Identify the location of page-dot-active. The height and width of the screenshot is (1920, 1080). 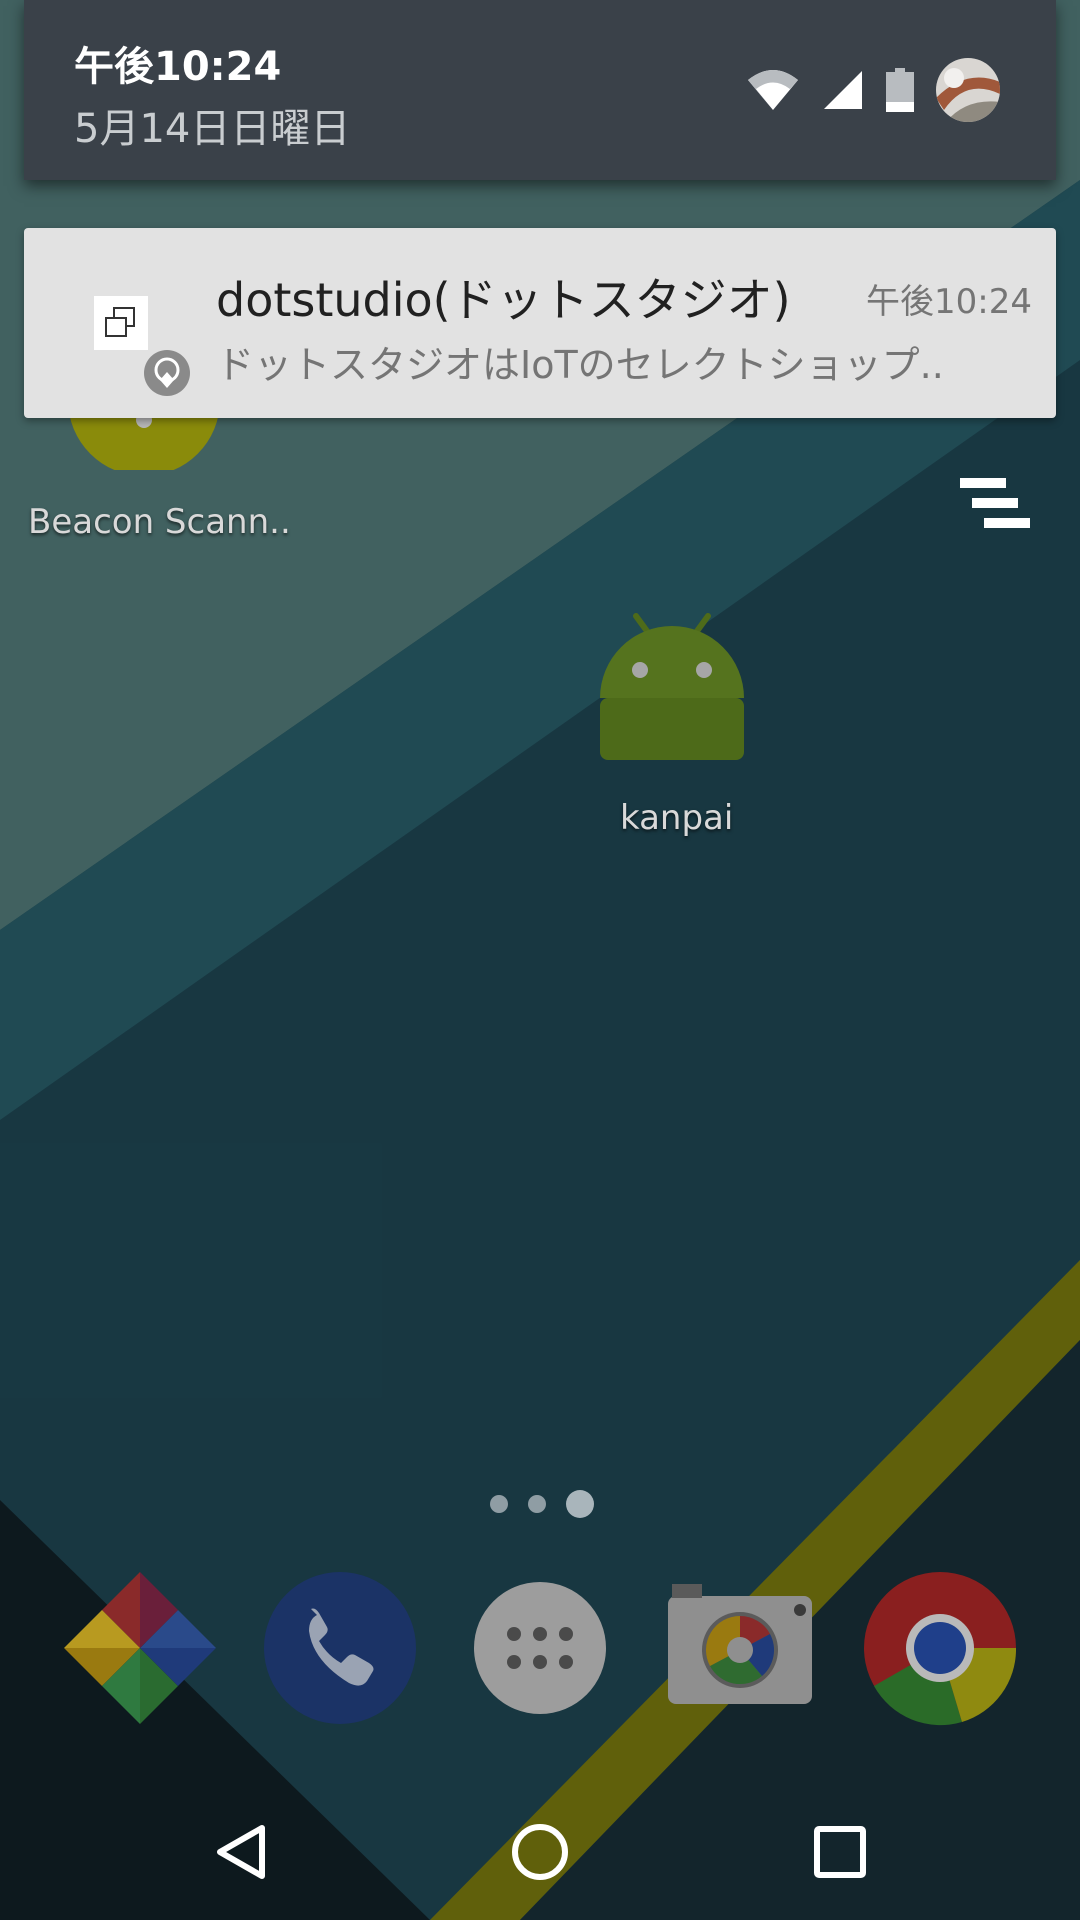
(580, 1504).